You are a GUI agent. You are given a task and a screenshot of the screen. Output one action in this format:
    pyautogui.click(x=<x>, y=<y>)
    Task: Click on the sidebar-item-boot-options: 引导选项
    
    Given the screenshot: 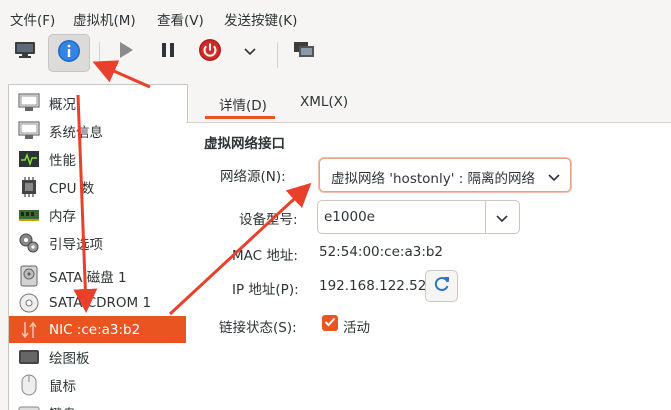 What is the action you would take?
    pyautogui.click(x=98, y=242)
    